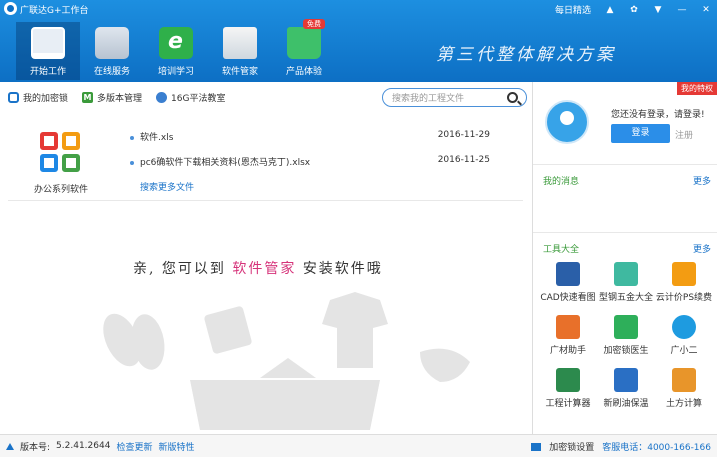 The width and height of the screenshot is (717, 457). I want to click on nav-online-service: 在线服务, so click(112, 51).